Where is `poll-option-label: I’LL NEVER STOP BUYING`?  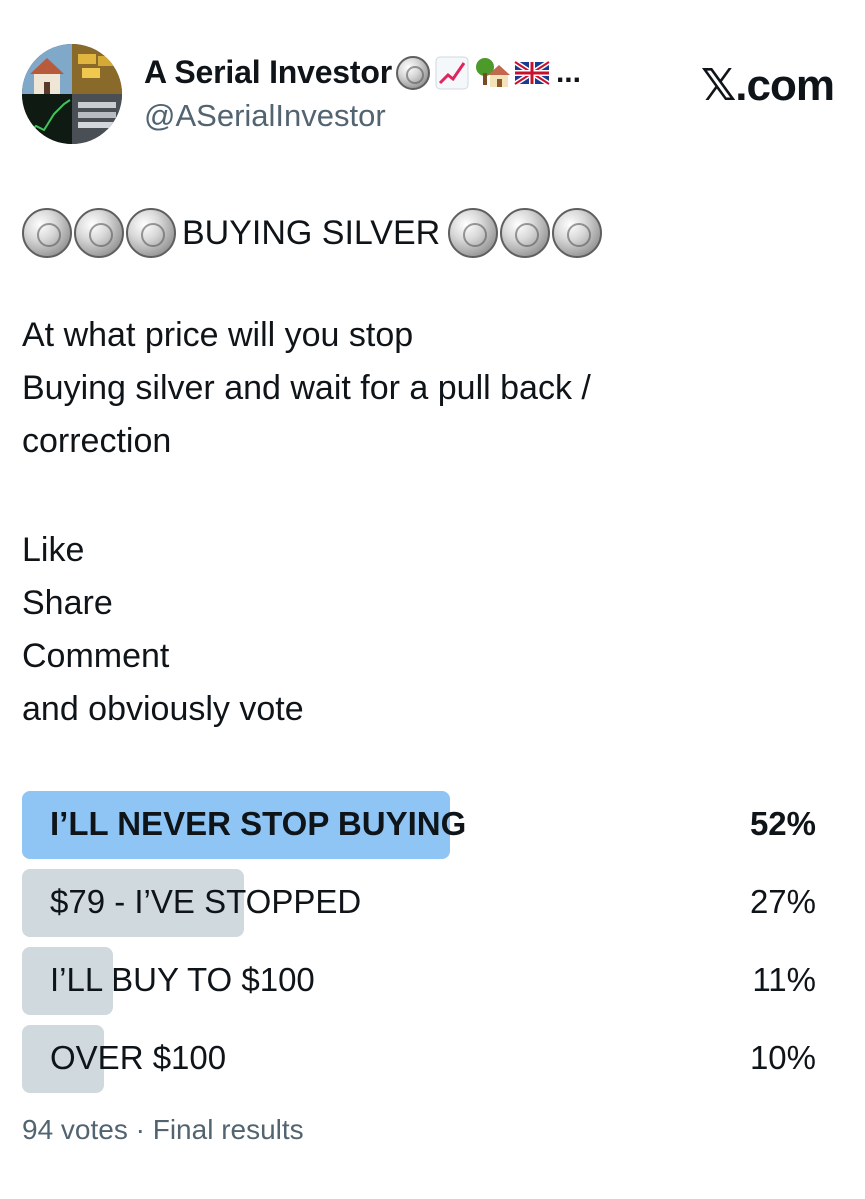
poll-option-label: I’LL NEVER STOP BUYING is located at coordinates (258, 823).